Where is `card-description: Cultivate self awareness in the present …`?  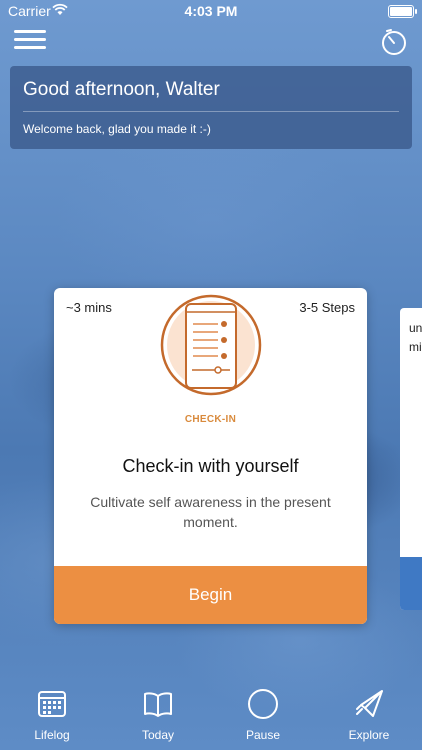 card-description: Cultivate self awareness in the present … is located at coordinates (210, 512).